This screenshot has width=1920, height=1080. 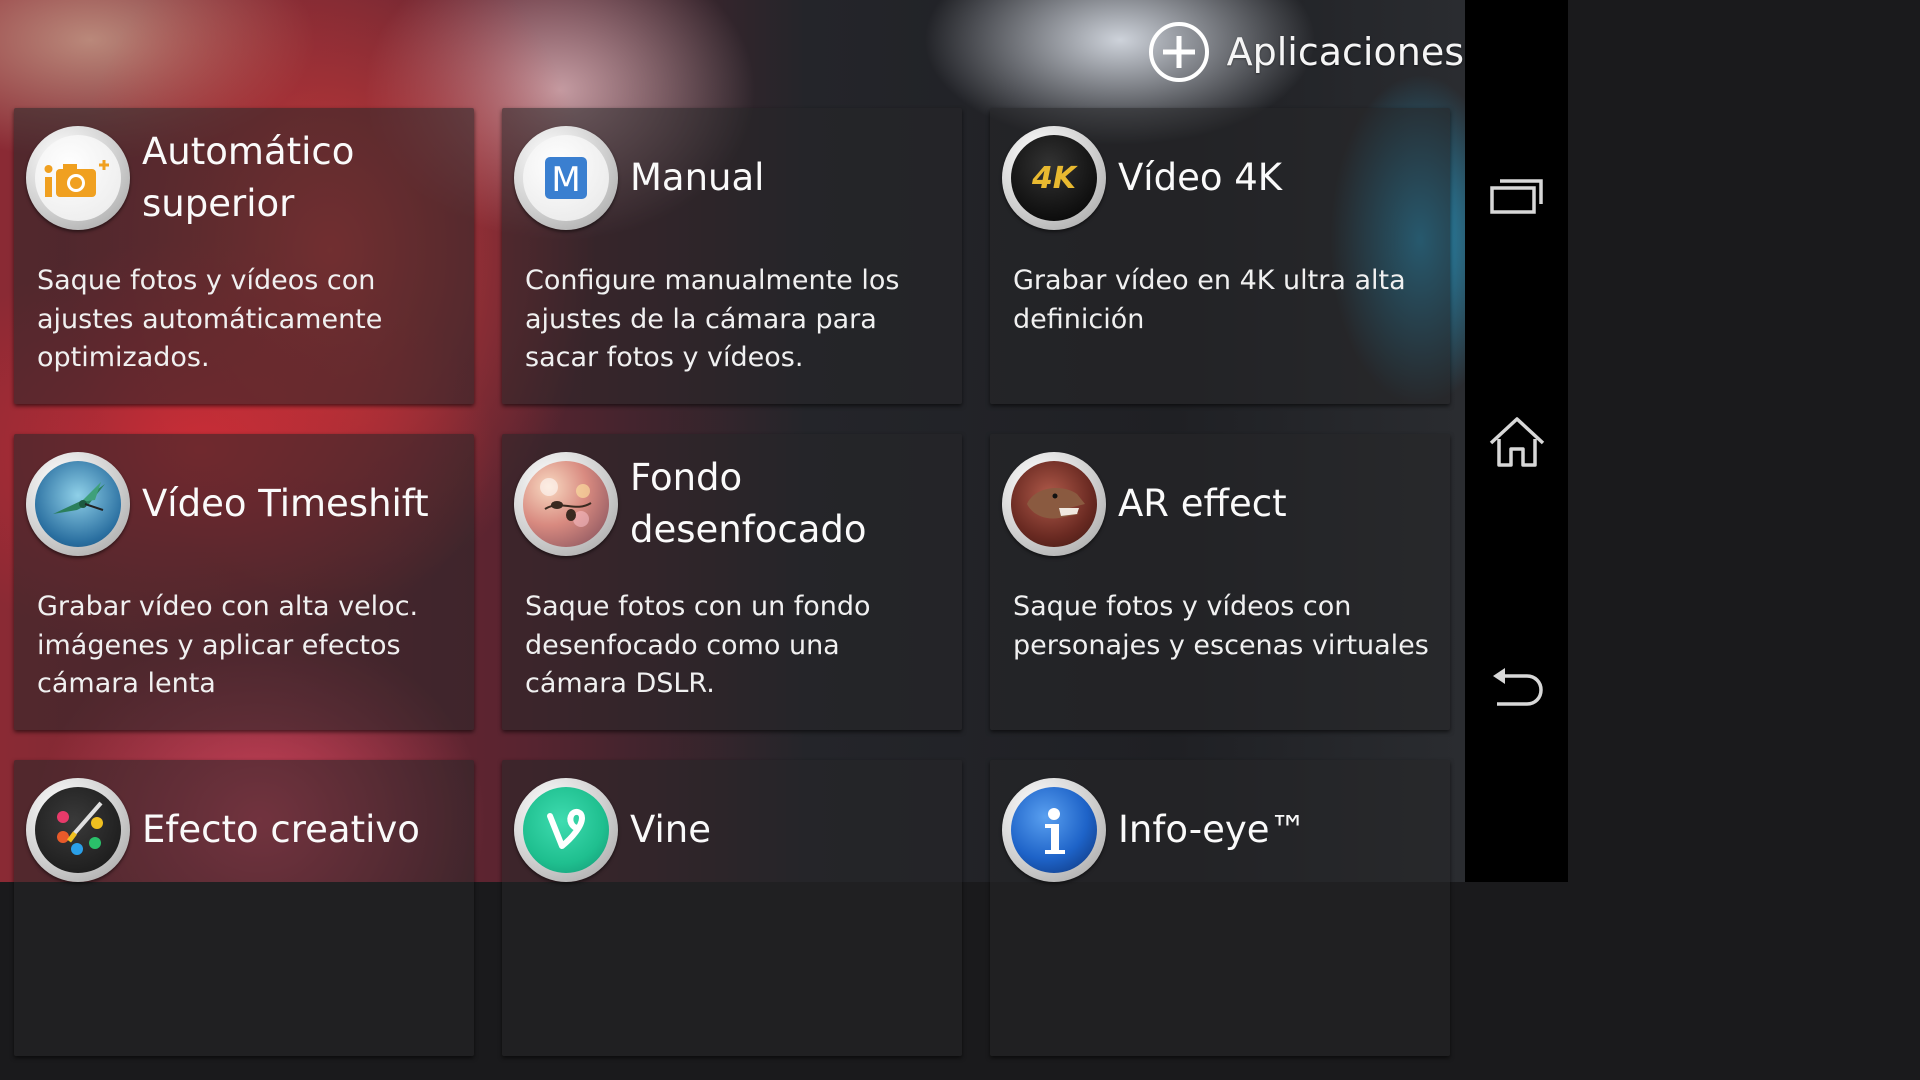 I want to click on card-title: Vine, so click(x=670, y=829).